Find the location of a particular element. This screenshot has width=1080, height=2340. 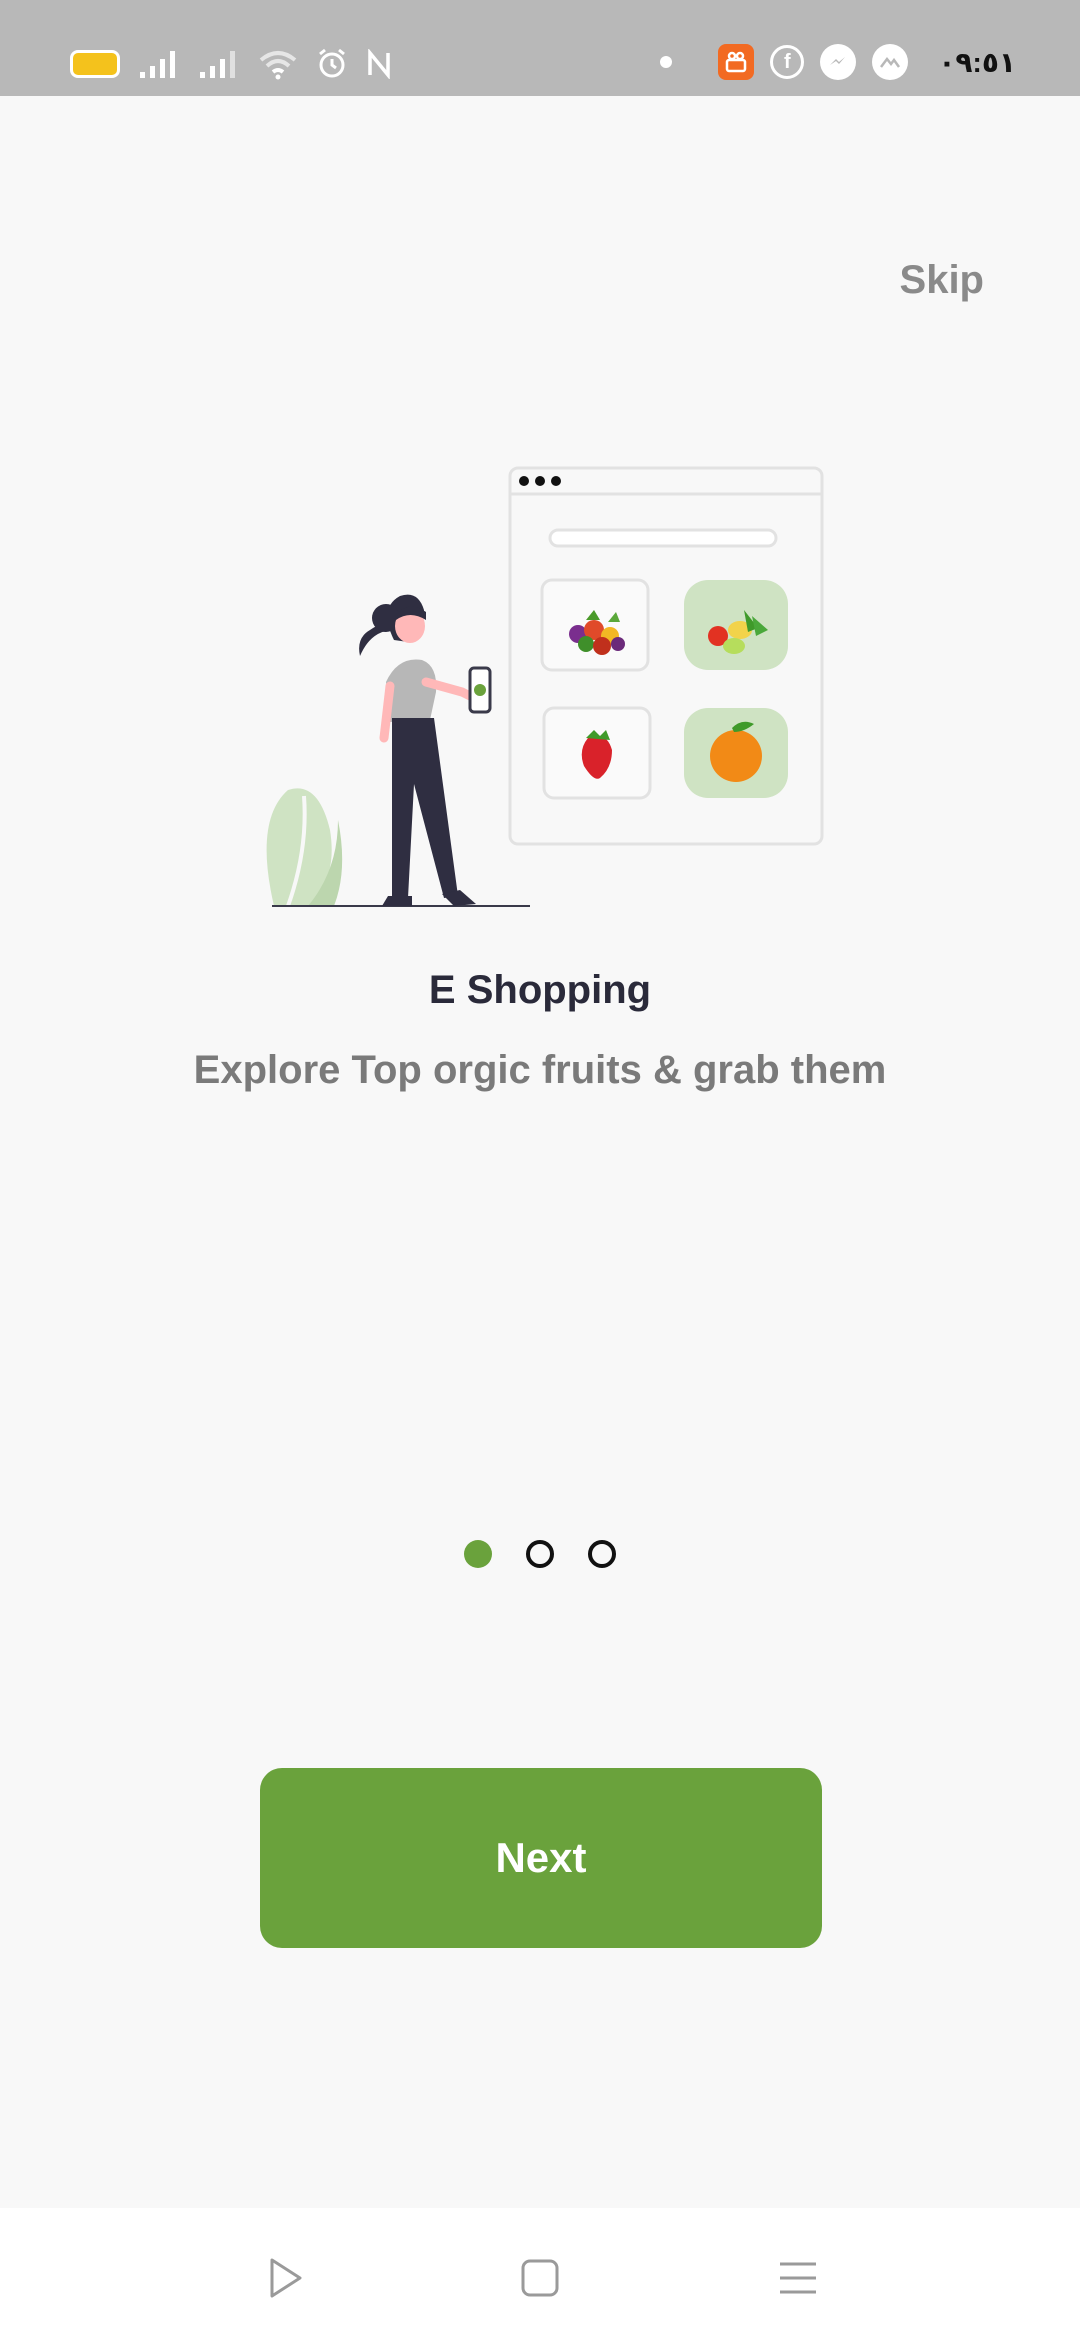

onboarding-illustration is located at coordinates (548, 690).